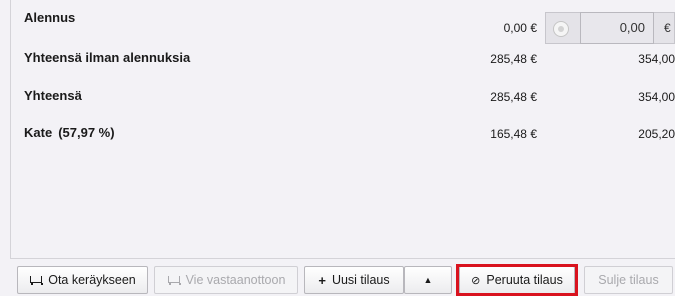 Image resolution: width=675 pixels, height=296 pixels. Describe the element at coordinates (38, 132) in the screenshot. I see `margin-label-text: Kate` at that location.